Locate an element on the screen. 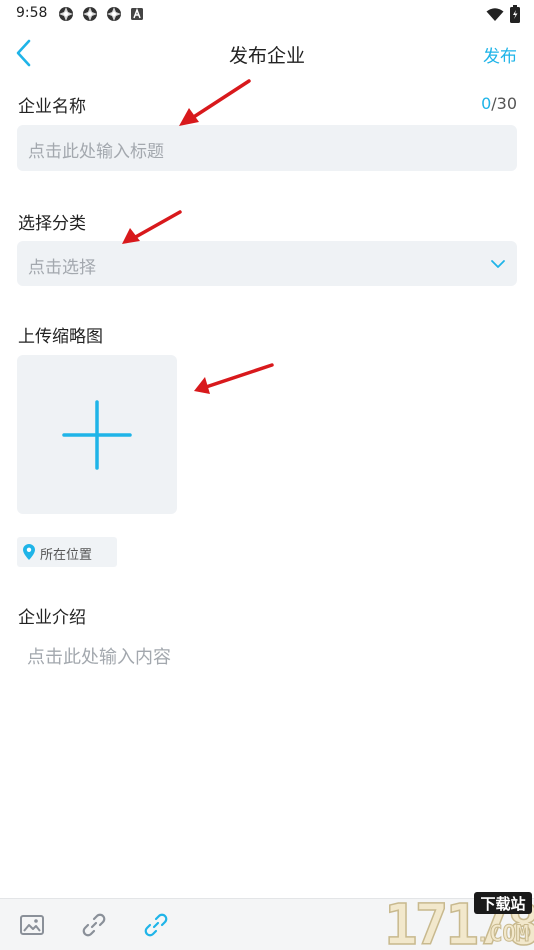 This screenshot has height=950, width=534. insert-image-button is located at coordinates (32, 925).